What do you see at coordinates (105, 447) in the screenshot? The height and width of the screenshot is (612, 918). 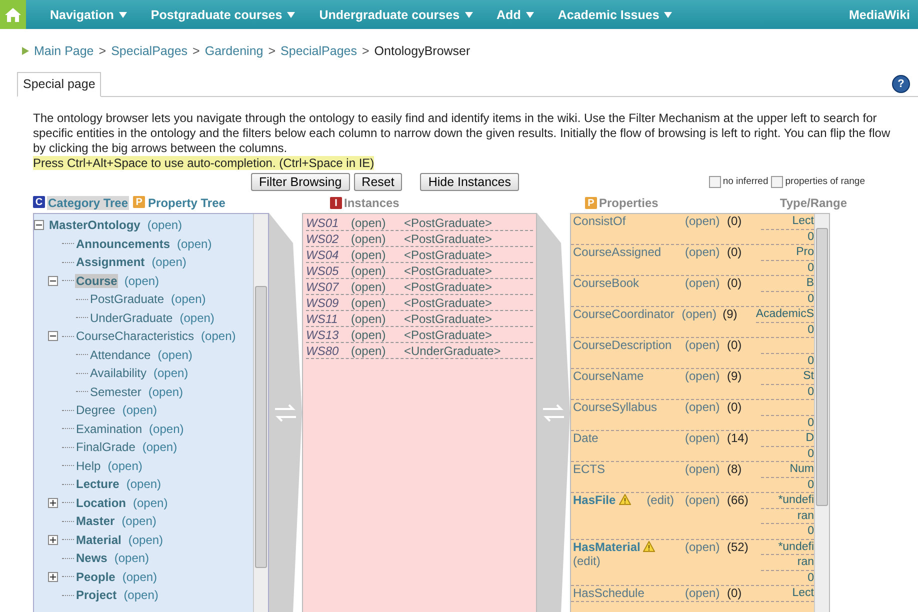 I see `category-item: FinalGrade` at bounding box center [105, 447].